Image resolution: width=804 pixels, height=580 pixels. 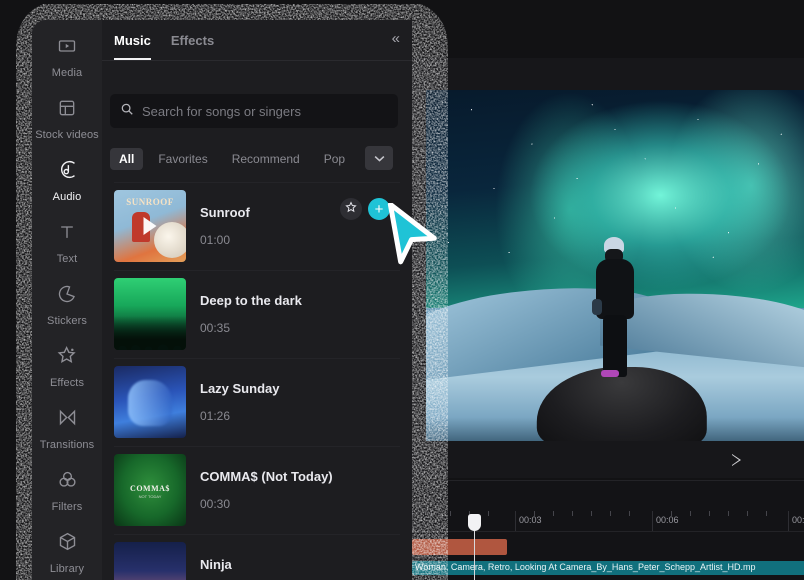 I want to click on sidebar-item-filters: Filters, so click(x=67, y=491).